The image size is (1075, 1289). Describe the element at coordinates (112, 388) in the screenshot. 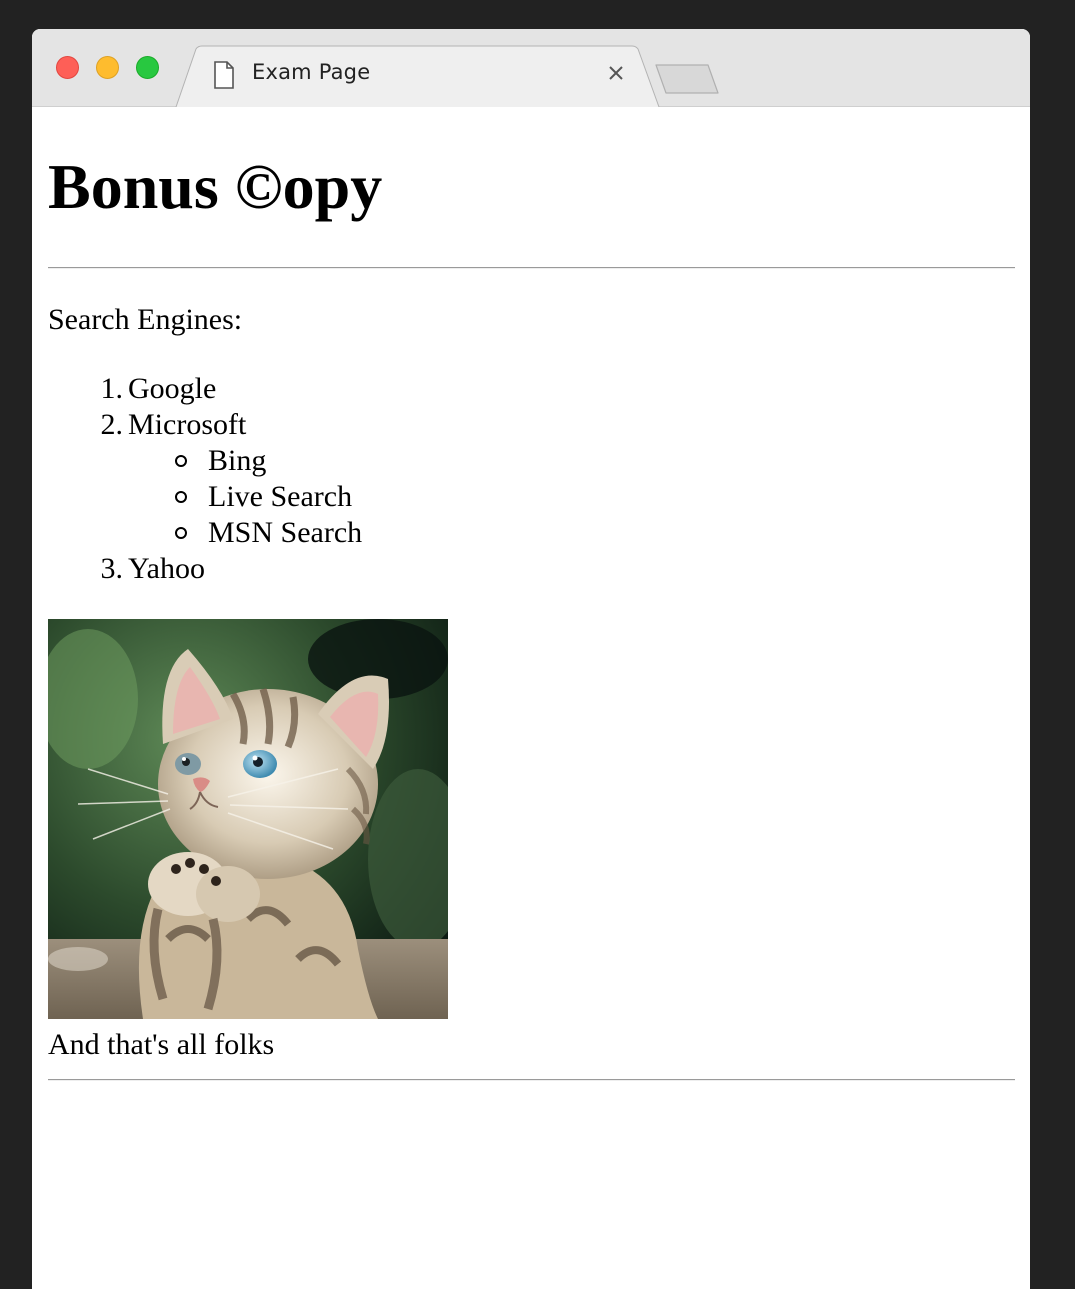

I see `list-number: 1.` at that location.